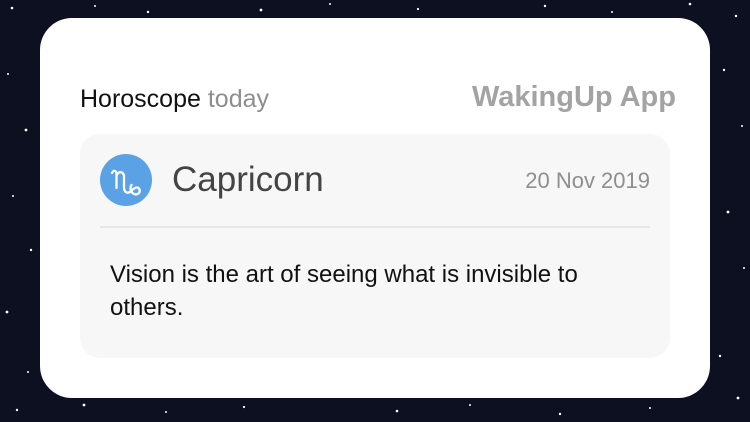 The image size is (750, 422). What do you see at coordinates (573, 97) in the screenshot?
I see `app-brand-label: WakingUp App` at bounding box center [573, 97].